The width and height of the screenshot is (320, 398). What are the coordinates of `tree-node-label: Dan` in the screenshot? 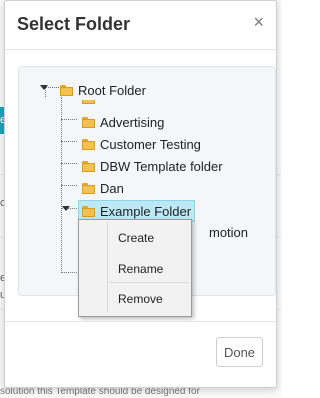 It's located at (112, 188).